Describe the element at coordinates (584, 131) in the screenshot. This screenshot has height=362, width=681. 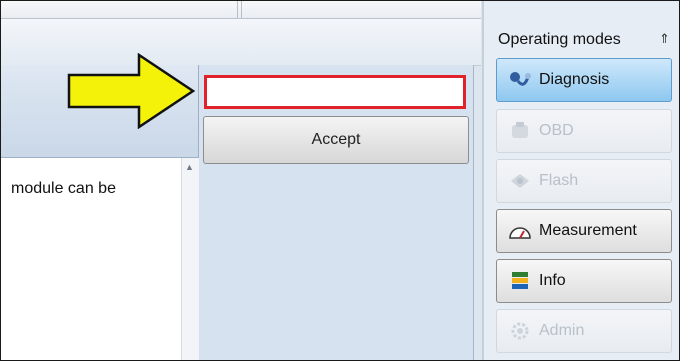
I see `mode-obd-button: OBD` at that location.